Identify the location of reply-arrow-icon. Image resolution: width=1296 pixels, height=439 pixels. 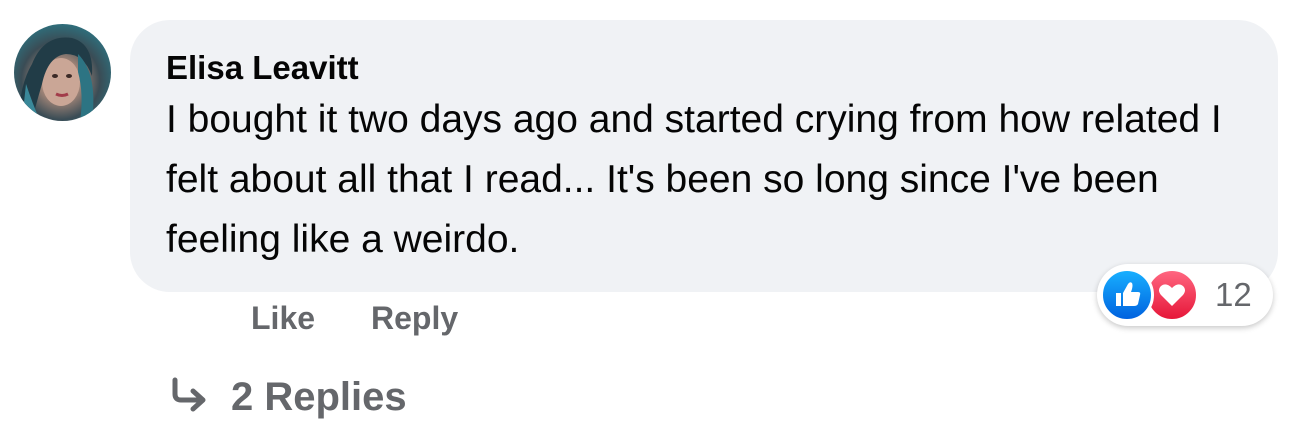
(190, 397).